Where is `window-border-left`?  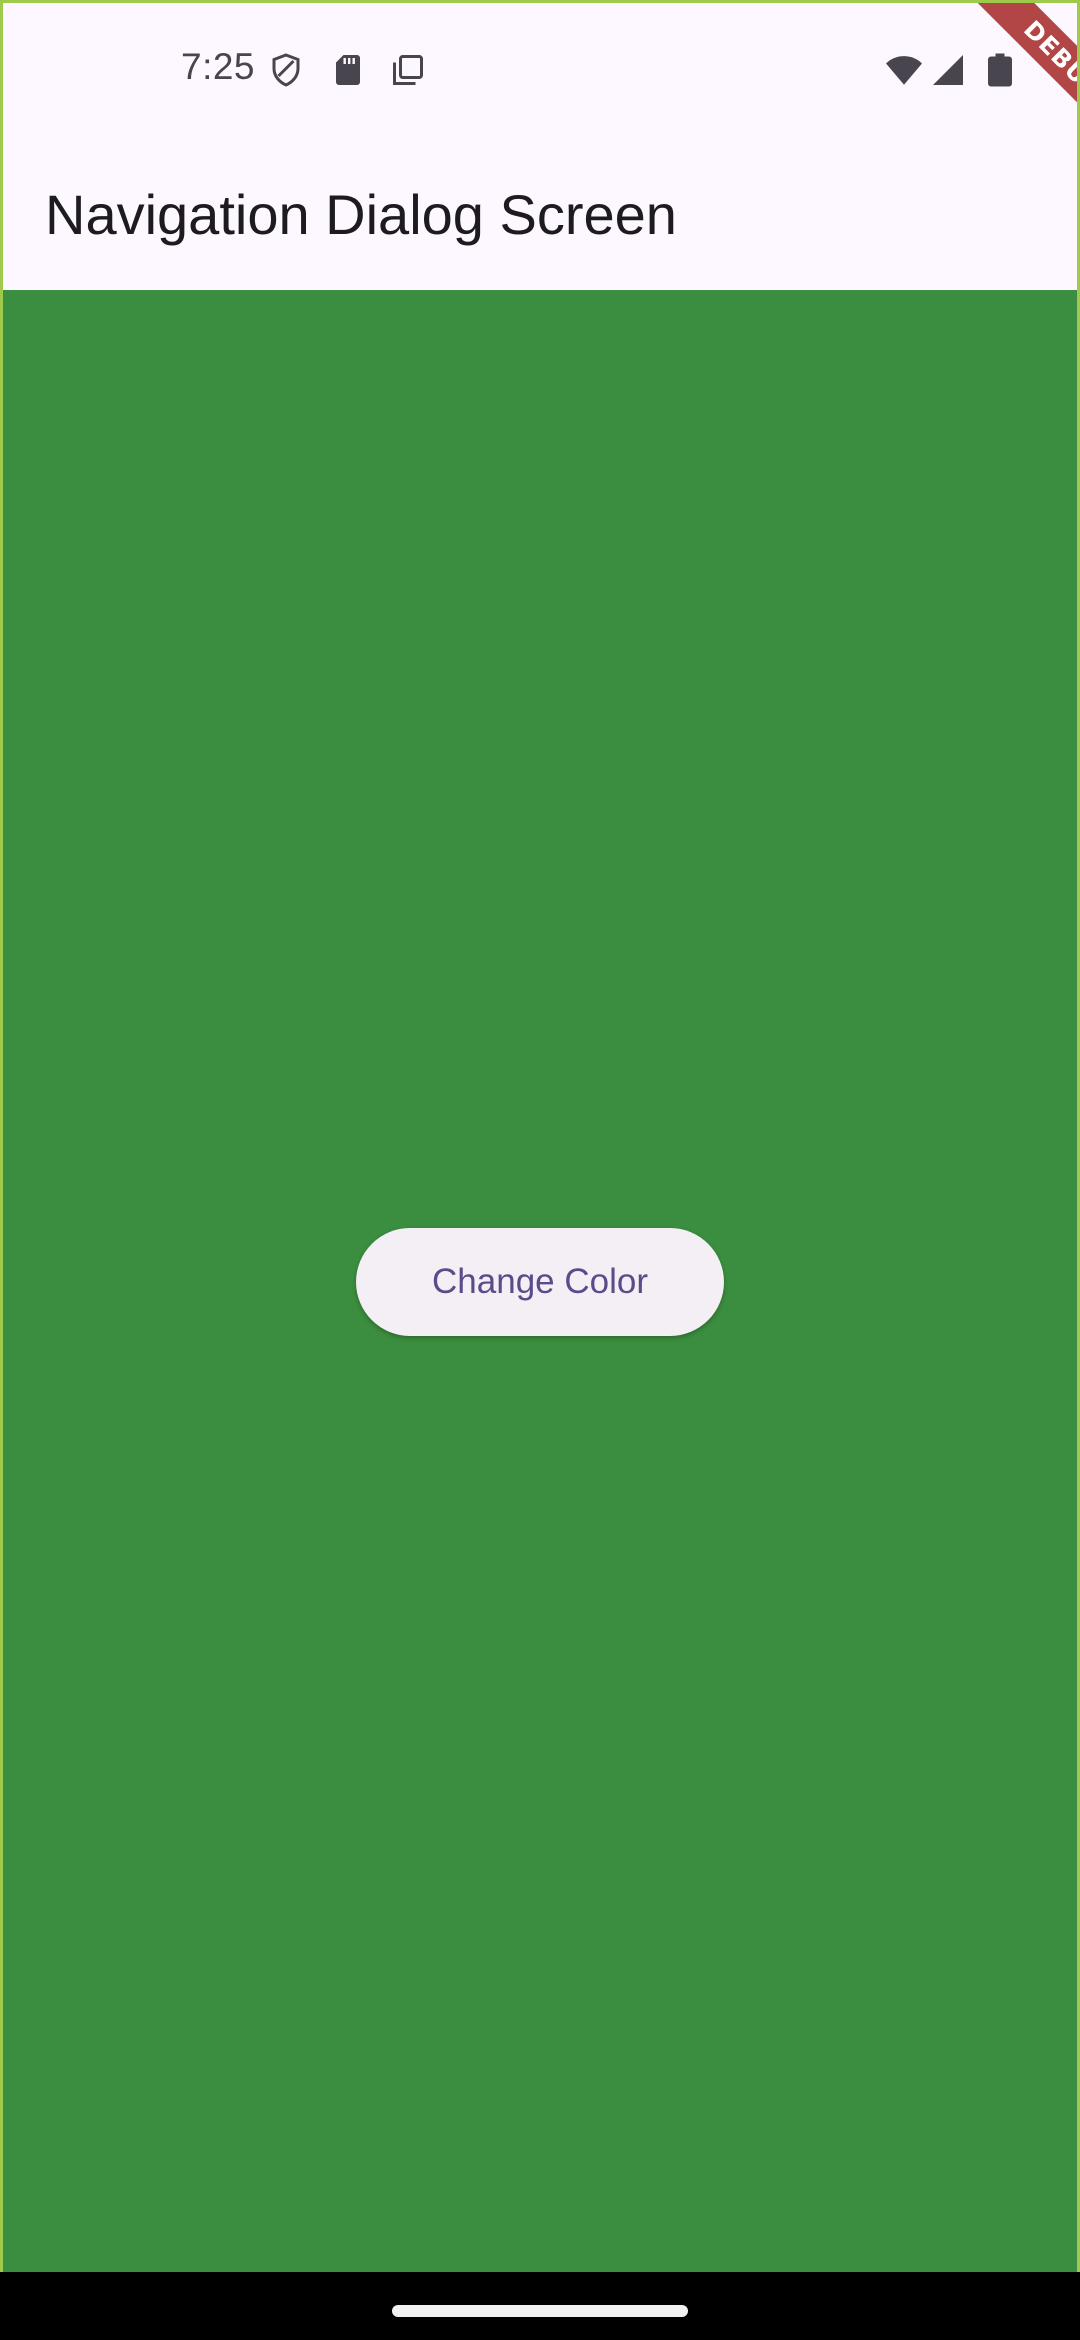
window-border-left is located at coordinates (1, 1136).